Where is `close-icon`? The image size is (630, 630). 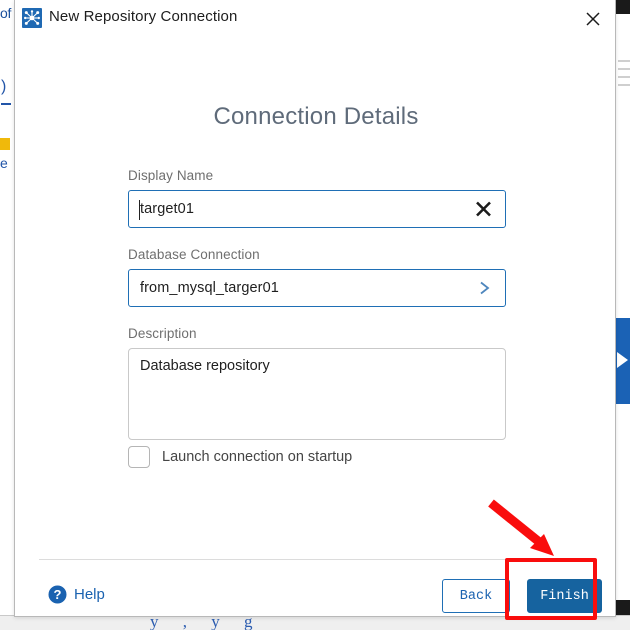 close-icon is located at coordinates (593, 19).